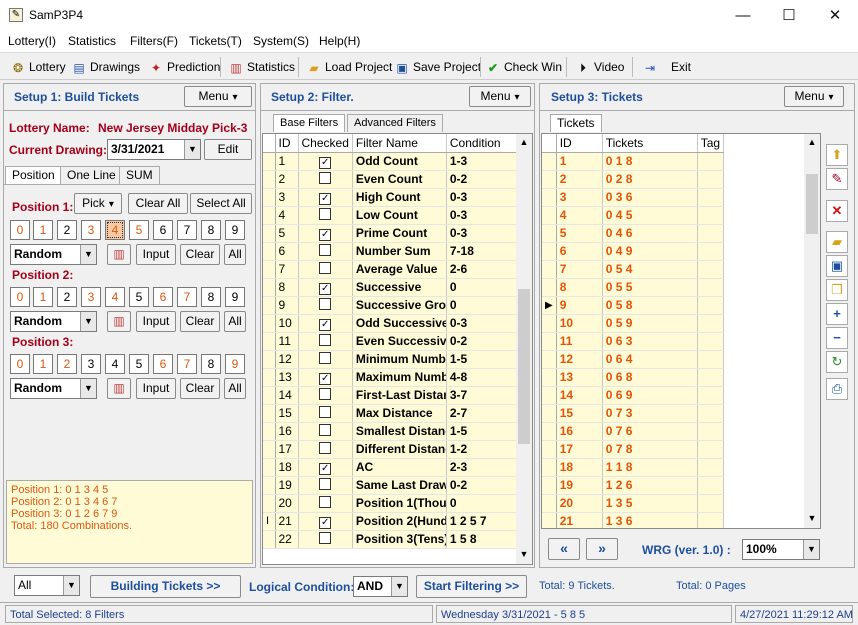 This screenshot has width=858, height=625. I want to click on clear-button: Clear, so click(200, 254).